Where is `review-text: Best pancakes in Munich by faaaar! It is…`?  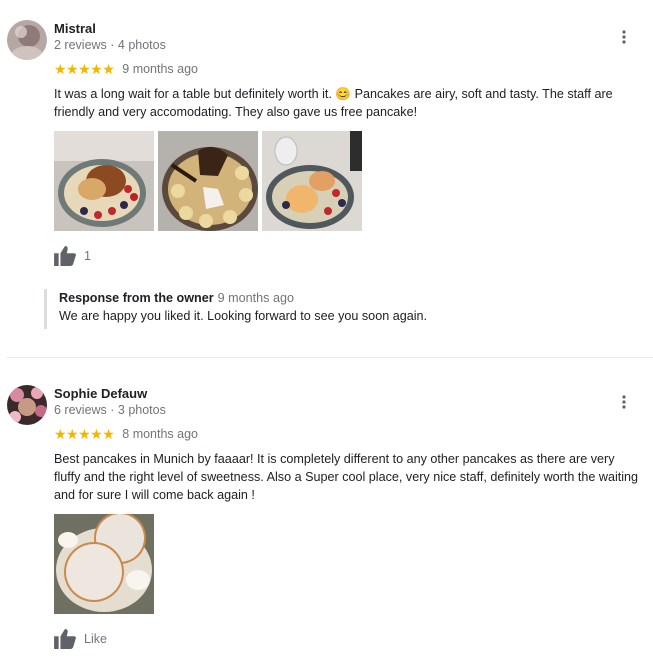
review-text: Best pancakes in Munich by faaaar! It is… is located at coordinates (346, 477).